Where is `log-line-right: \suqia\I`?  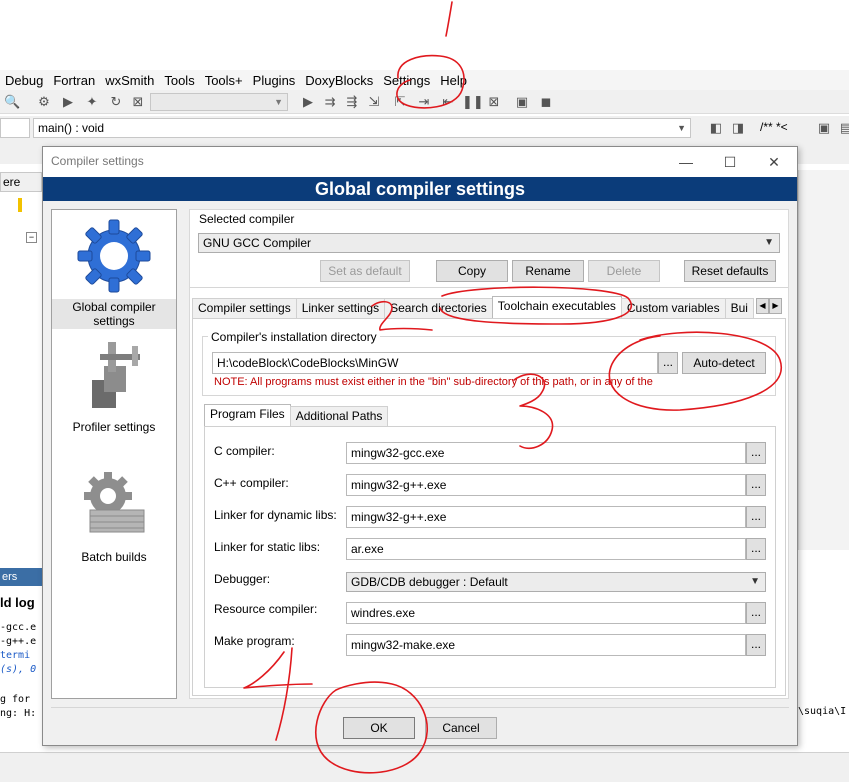 log-line-right: \suqia\I is located at coordinates (822, 711).